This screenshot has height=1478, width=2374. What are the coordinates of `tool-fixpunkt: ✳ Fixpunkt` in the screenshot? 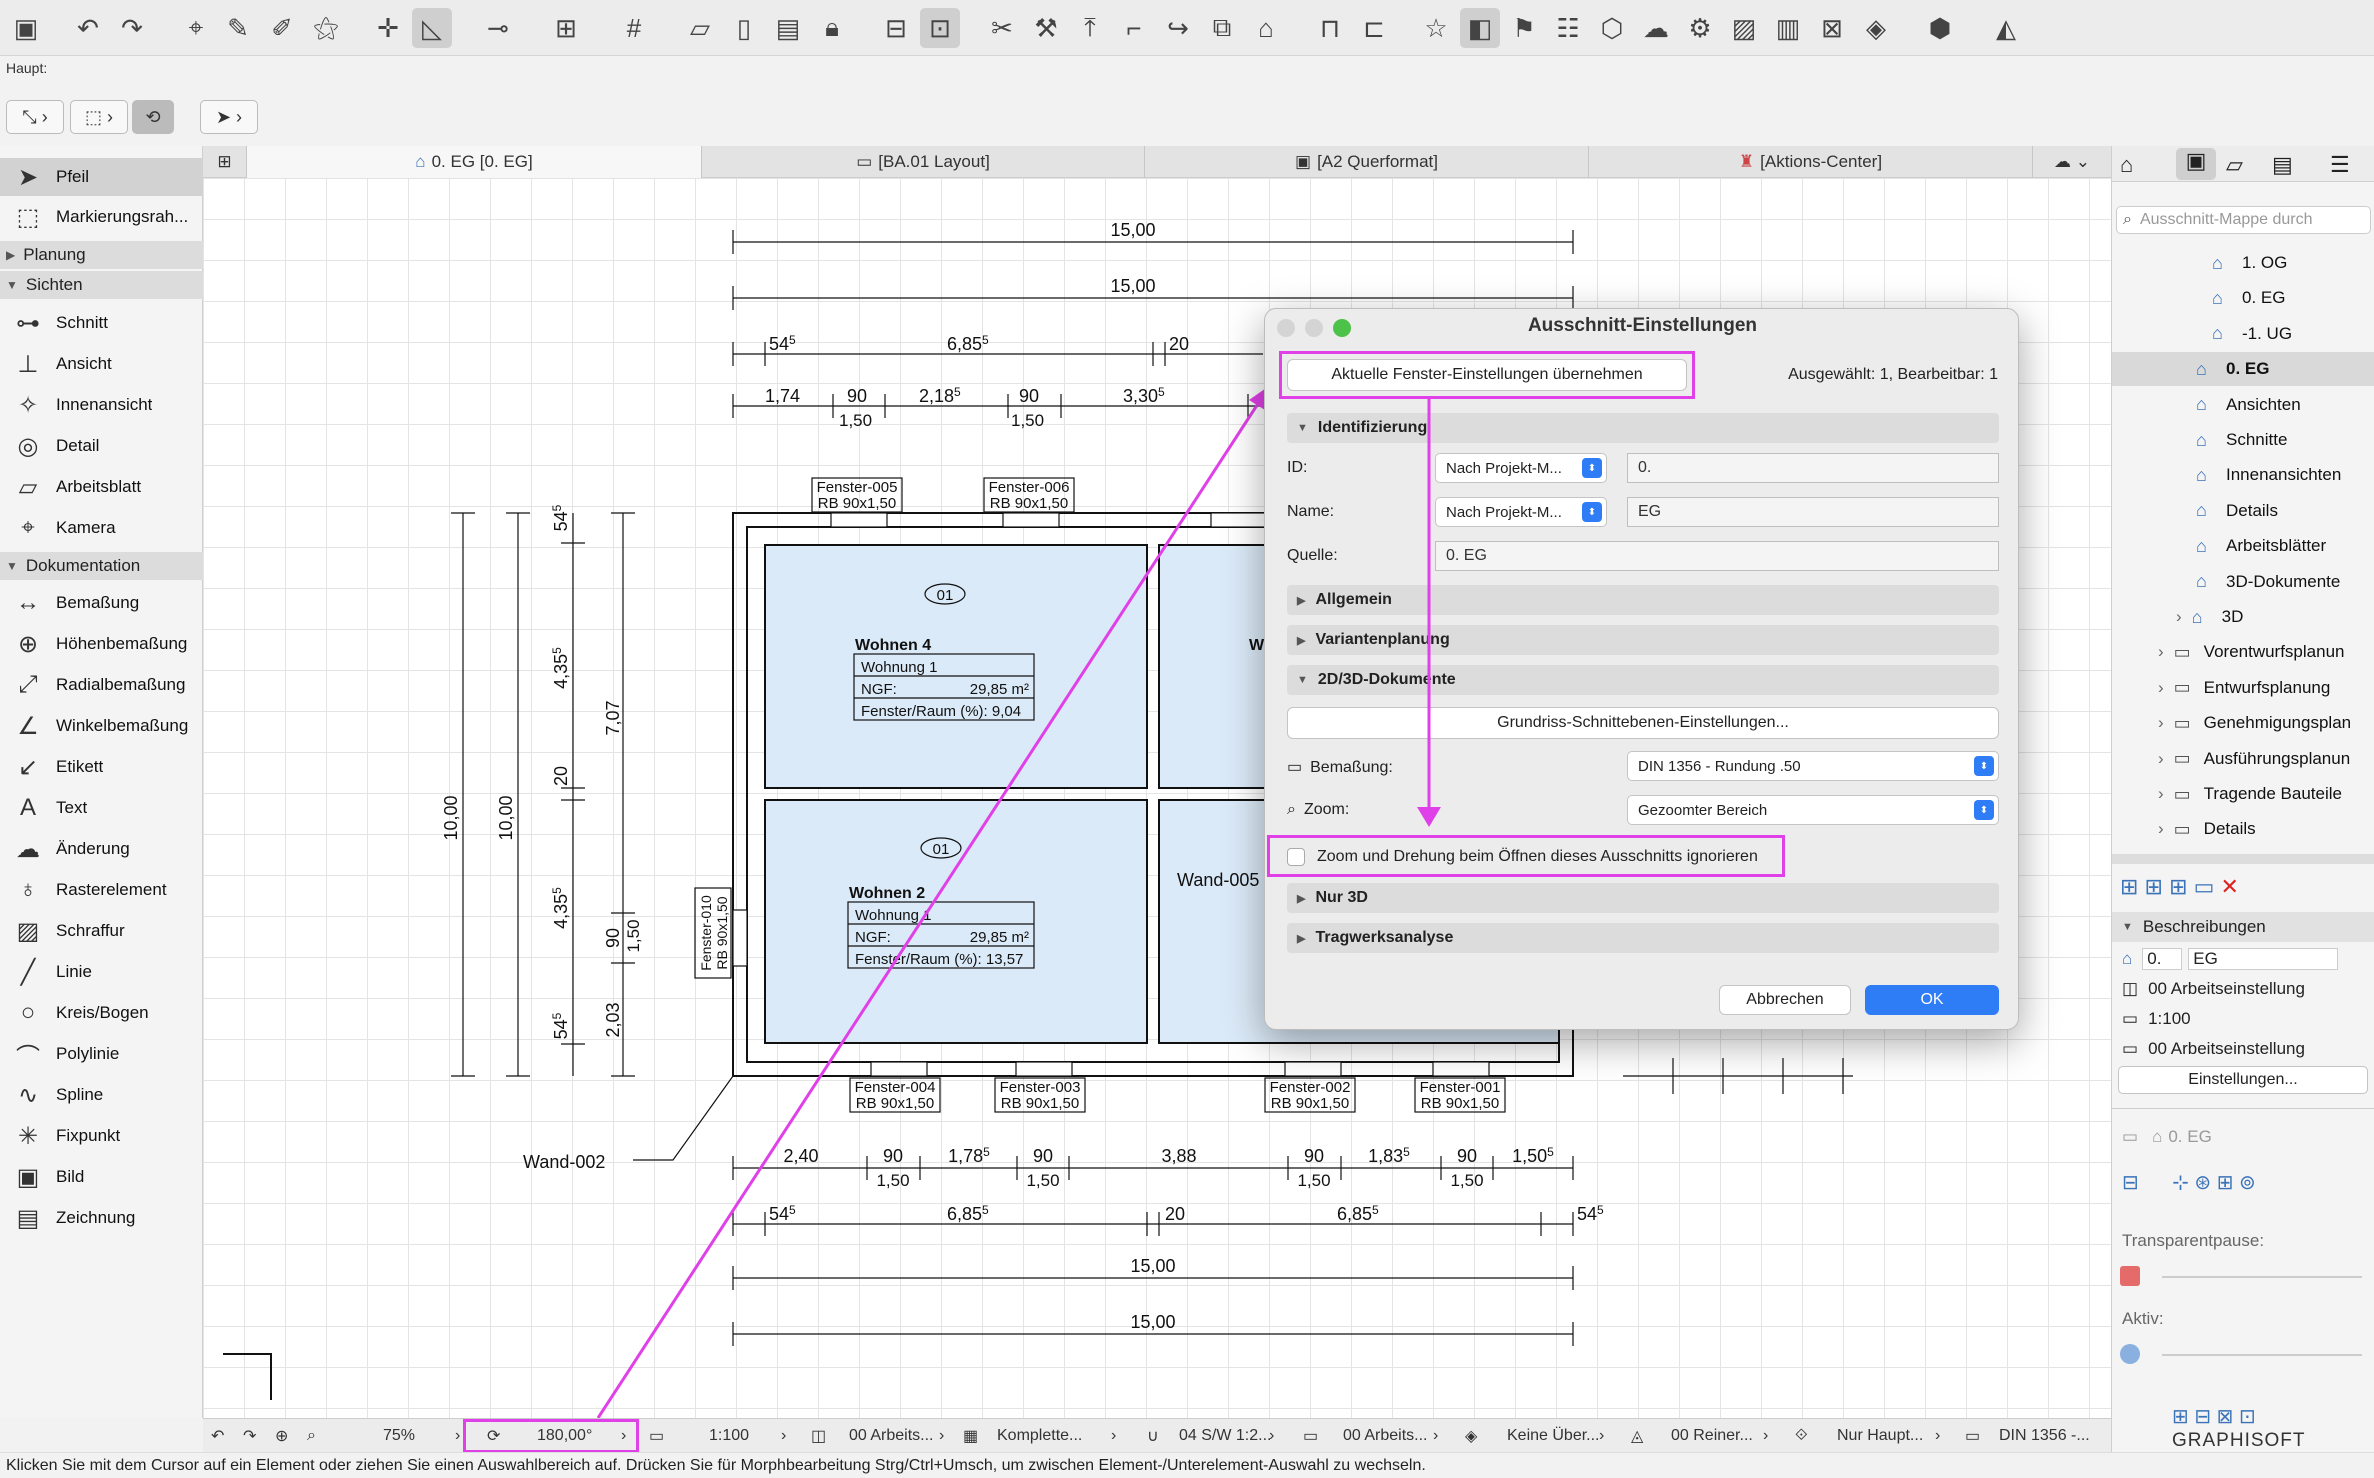 It's located at (101, 1136).